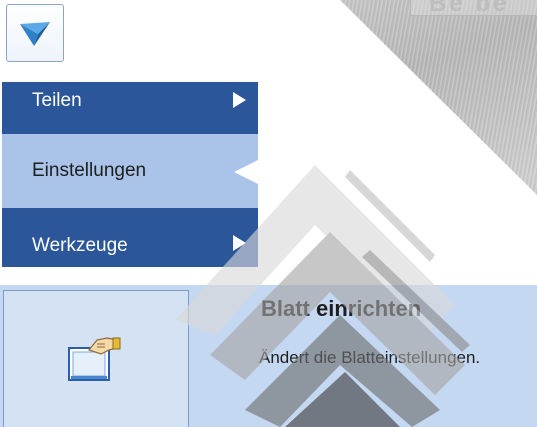 Image resolution: width=537 pixels, height=427 pixels. What do you see at coordinates (57, 100) in the screenshot?
I see `menu-item-label: Teilen` at bounding box center [57, 100].